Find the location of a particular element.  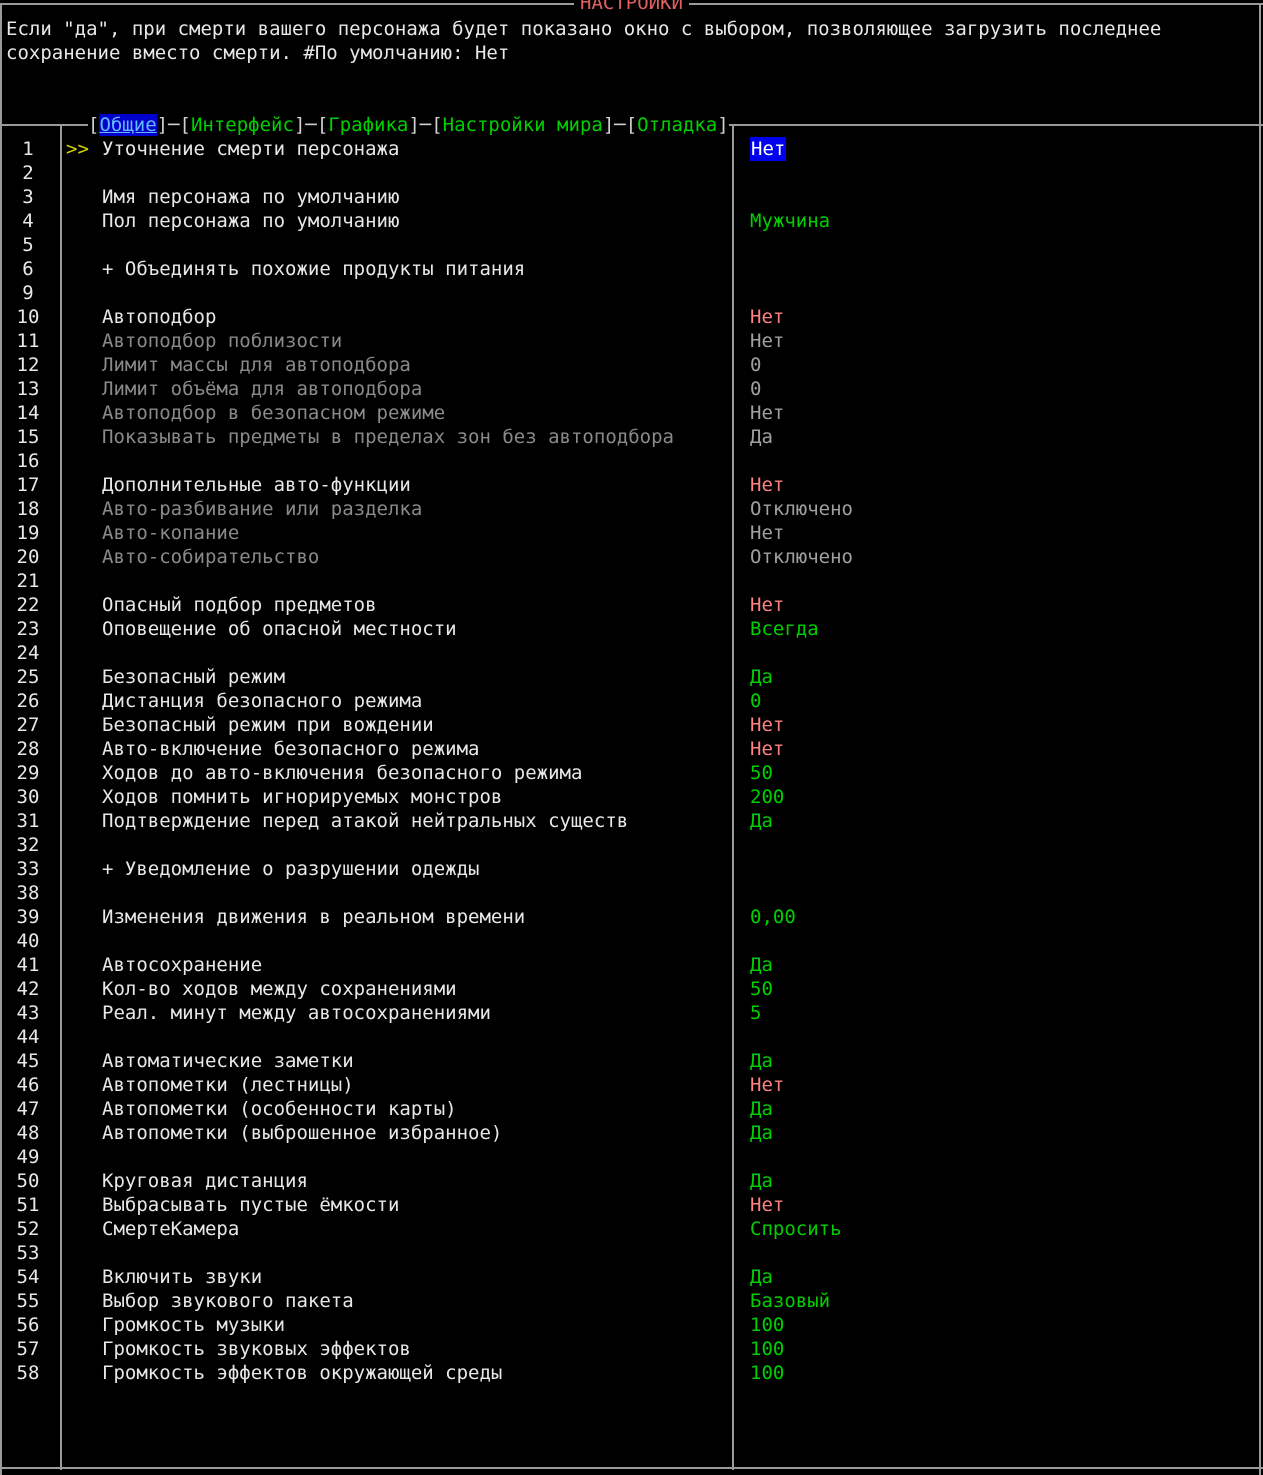

option-label: Авто-копание is located at coordinates (171, 533).